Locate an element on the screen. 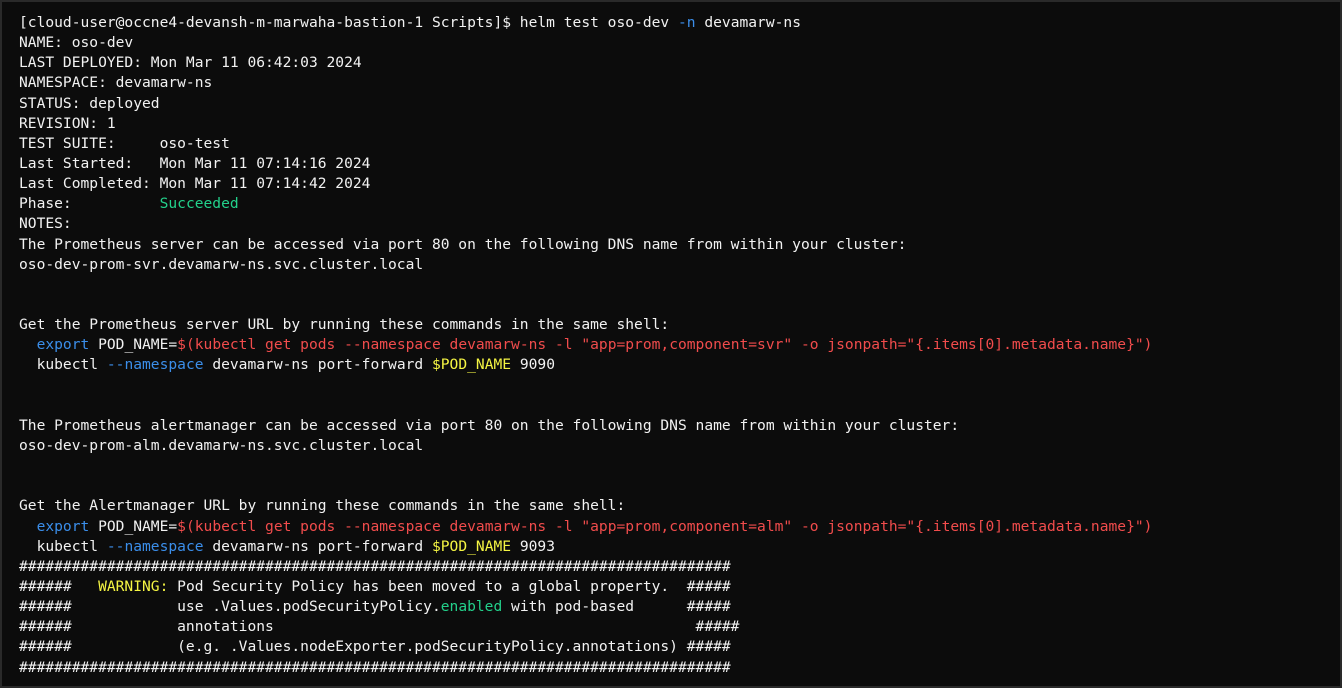  terminal-line: NAME: oso-dev is located at coordinates (679, 43).